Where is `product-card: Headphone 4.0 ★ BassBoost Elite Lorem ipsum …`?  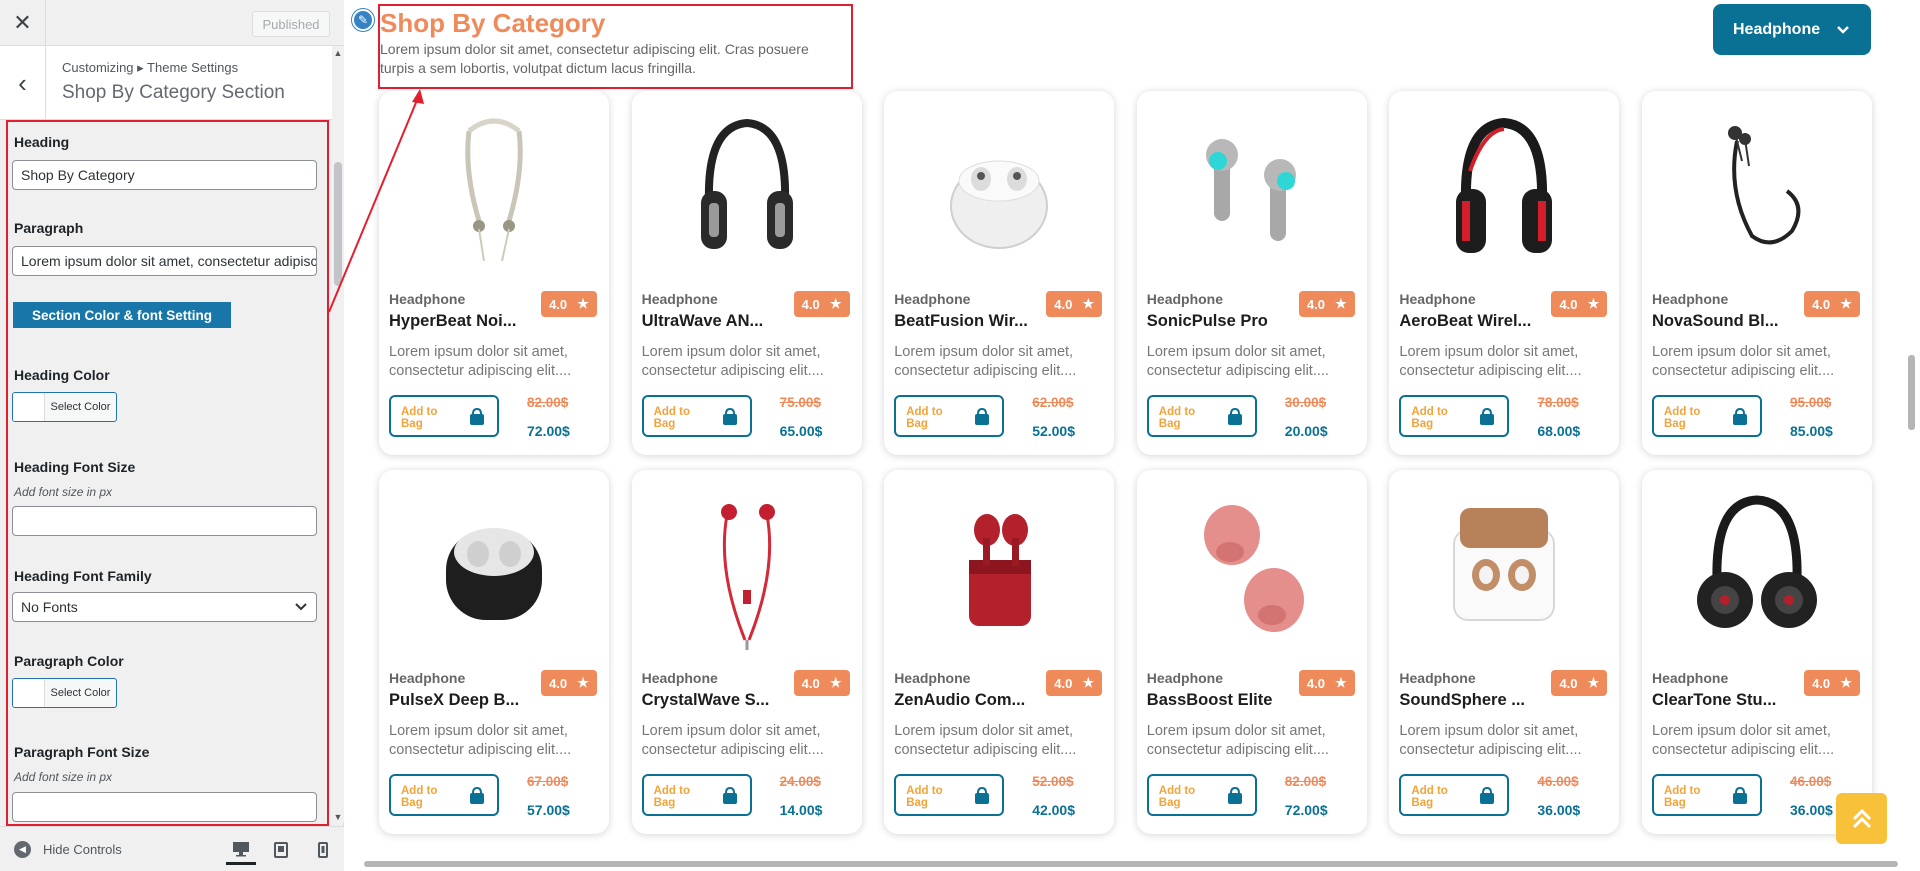
product-card: Headphone 4.0 ★ BassBoost Elite Lorem ipsum … is located at coordinates (1251, 652).